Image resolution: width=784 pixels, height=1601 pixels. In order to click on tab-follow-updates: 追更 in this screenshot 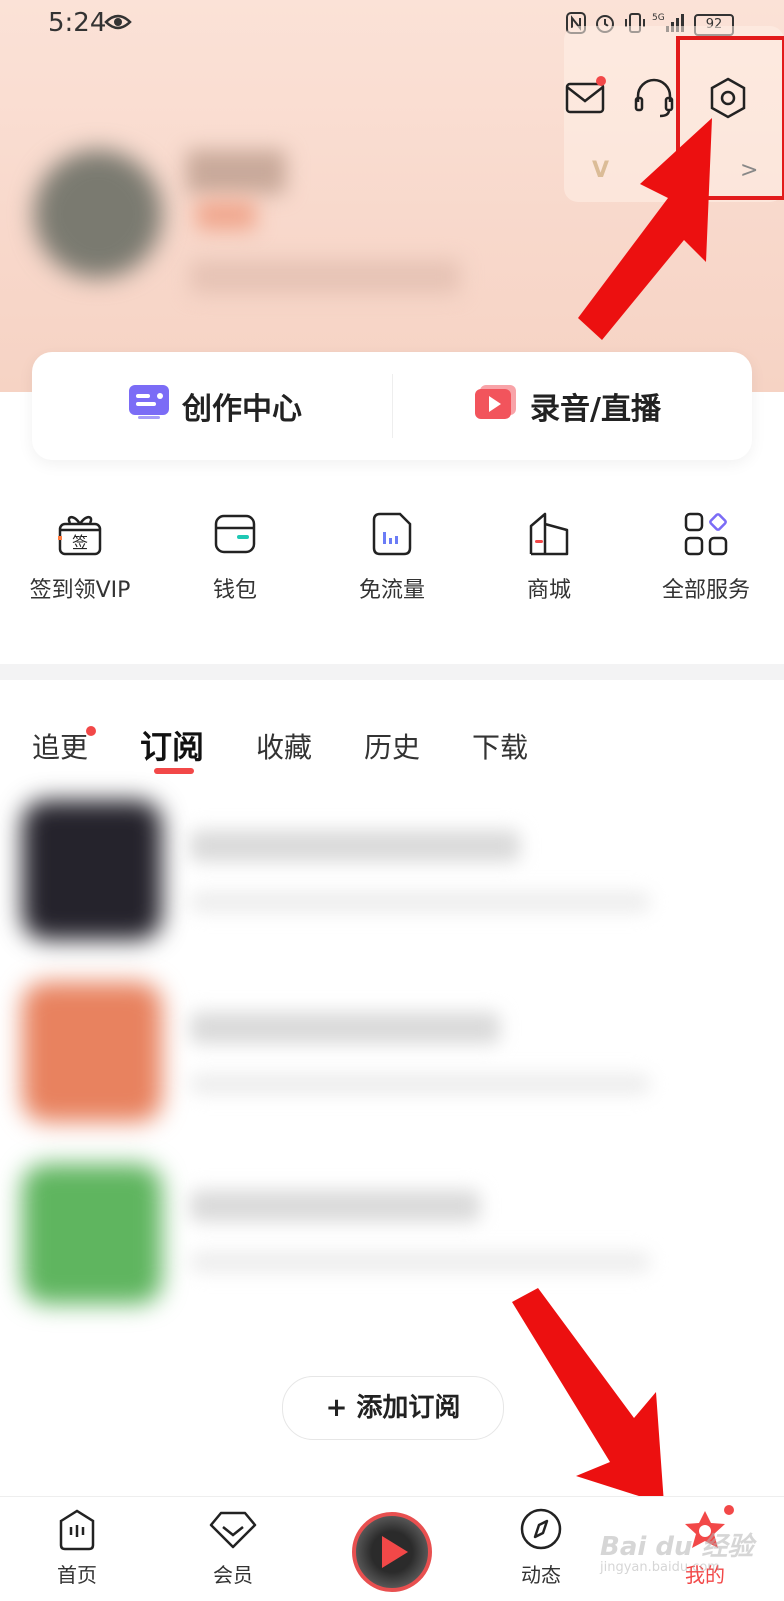, I will do `click(60, 746)`.